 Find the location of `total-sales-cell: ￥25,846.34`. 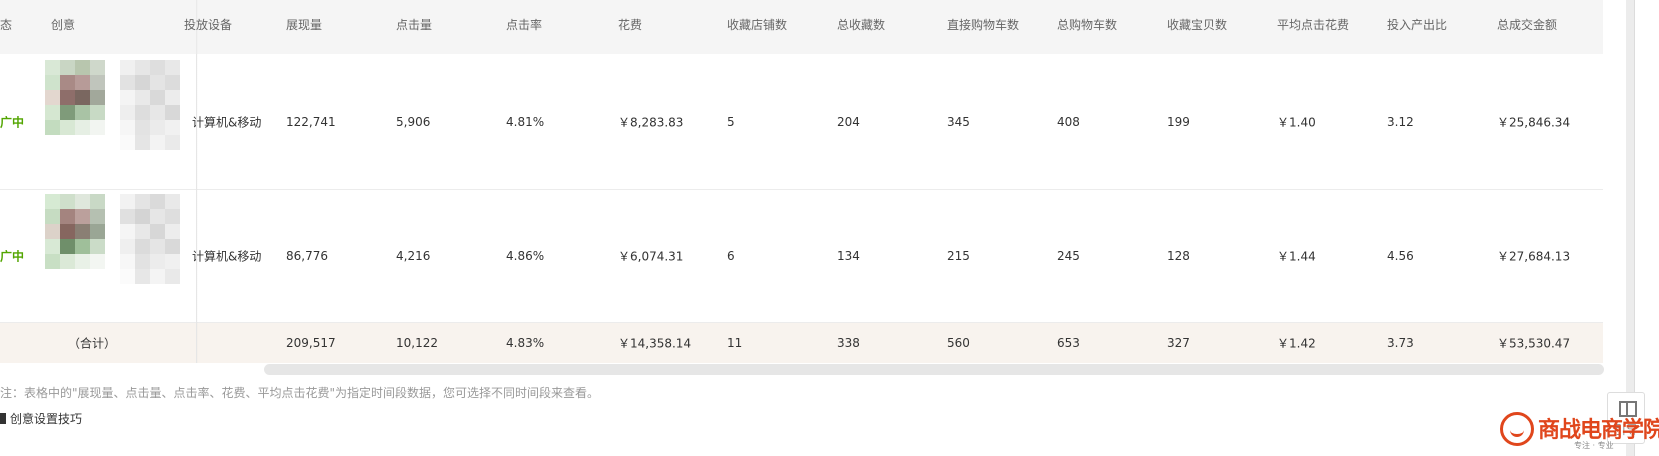

total-sales-cell: ￥25,846.34 is located at coordinates (1534, 122).